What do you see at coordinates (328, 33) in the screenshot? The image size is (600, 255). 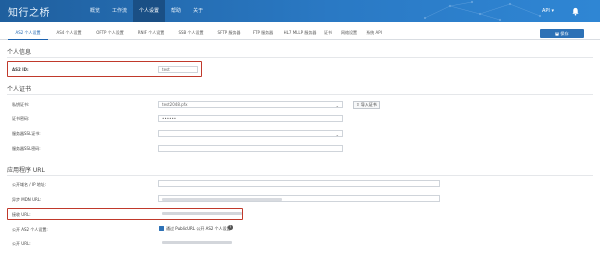 I see `tab-certificates: 证书` at bounding box center [328, 33].